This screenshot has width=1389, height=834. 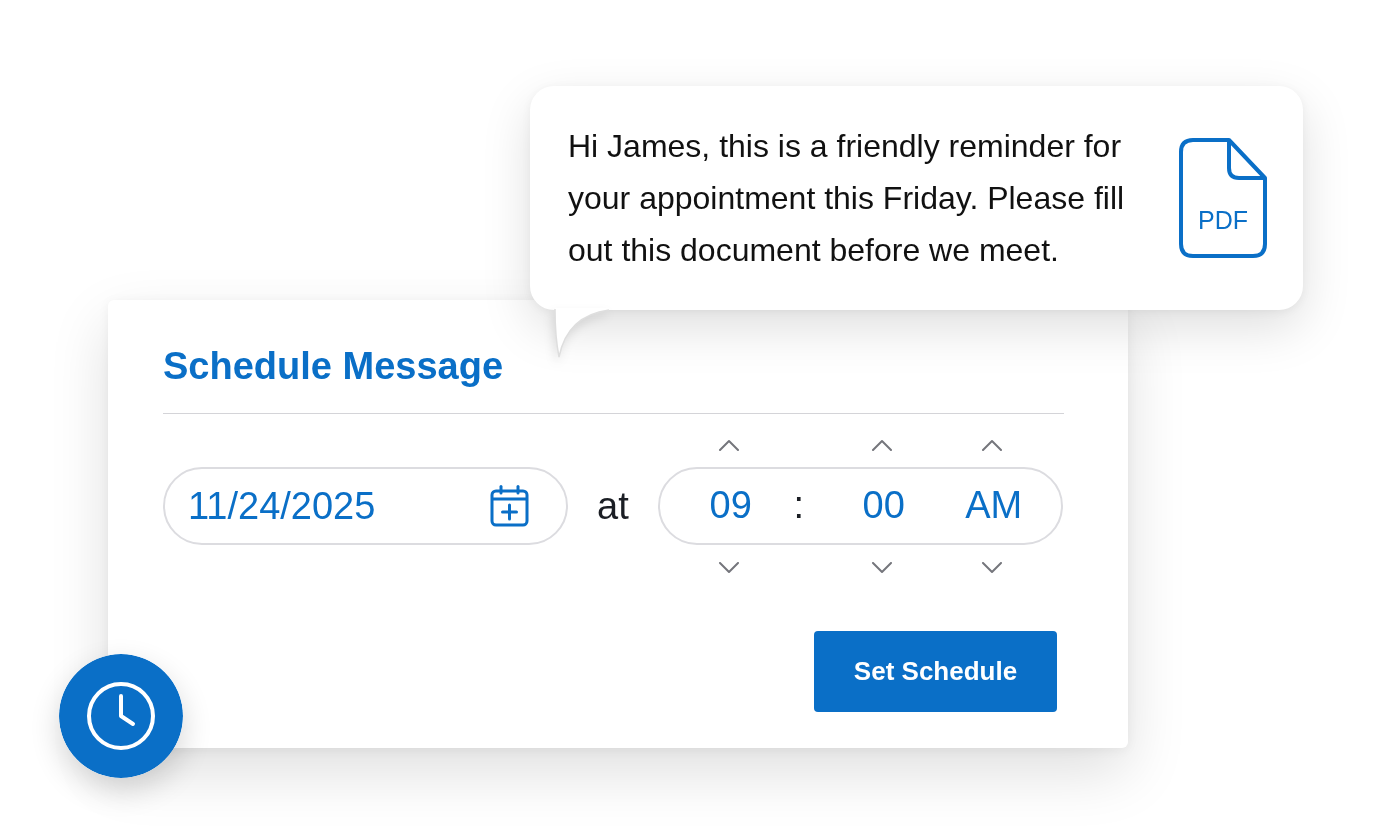 I want to click on at-label: at, so click(x=613, y=506).